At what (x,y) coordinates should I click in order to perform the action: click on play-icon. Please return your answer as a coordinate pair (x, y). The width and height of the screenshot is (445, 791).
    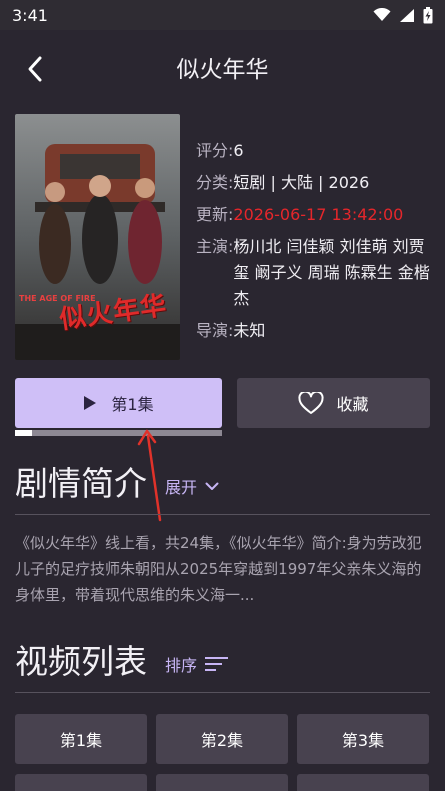
    Looking at the image, I should click on (90, 403).